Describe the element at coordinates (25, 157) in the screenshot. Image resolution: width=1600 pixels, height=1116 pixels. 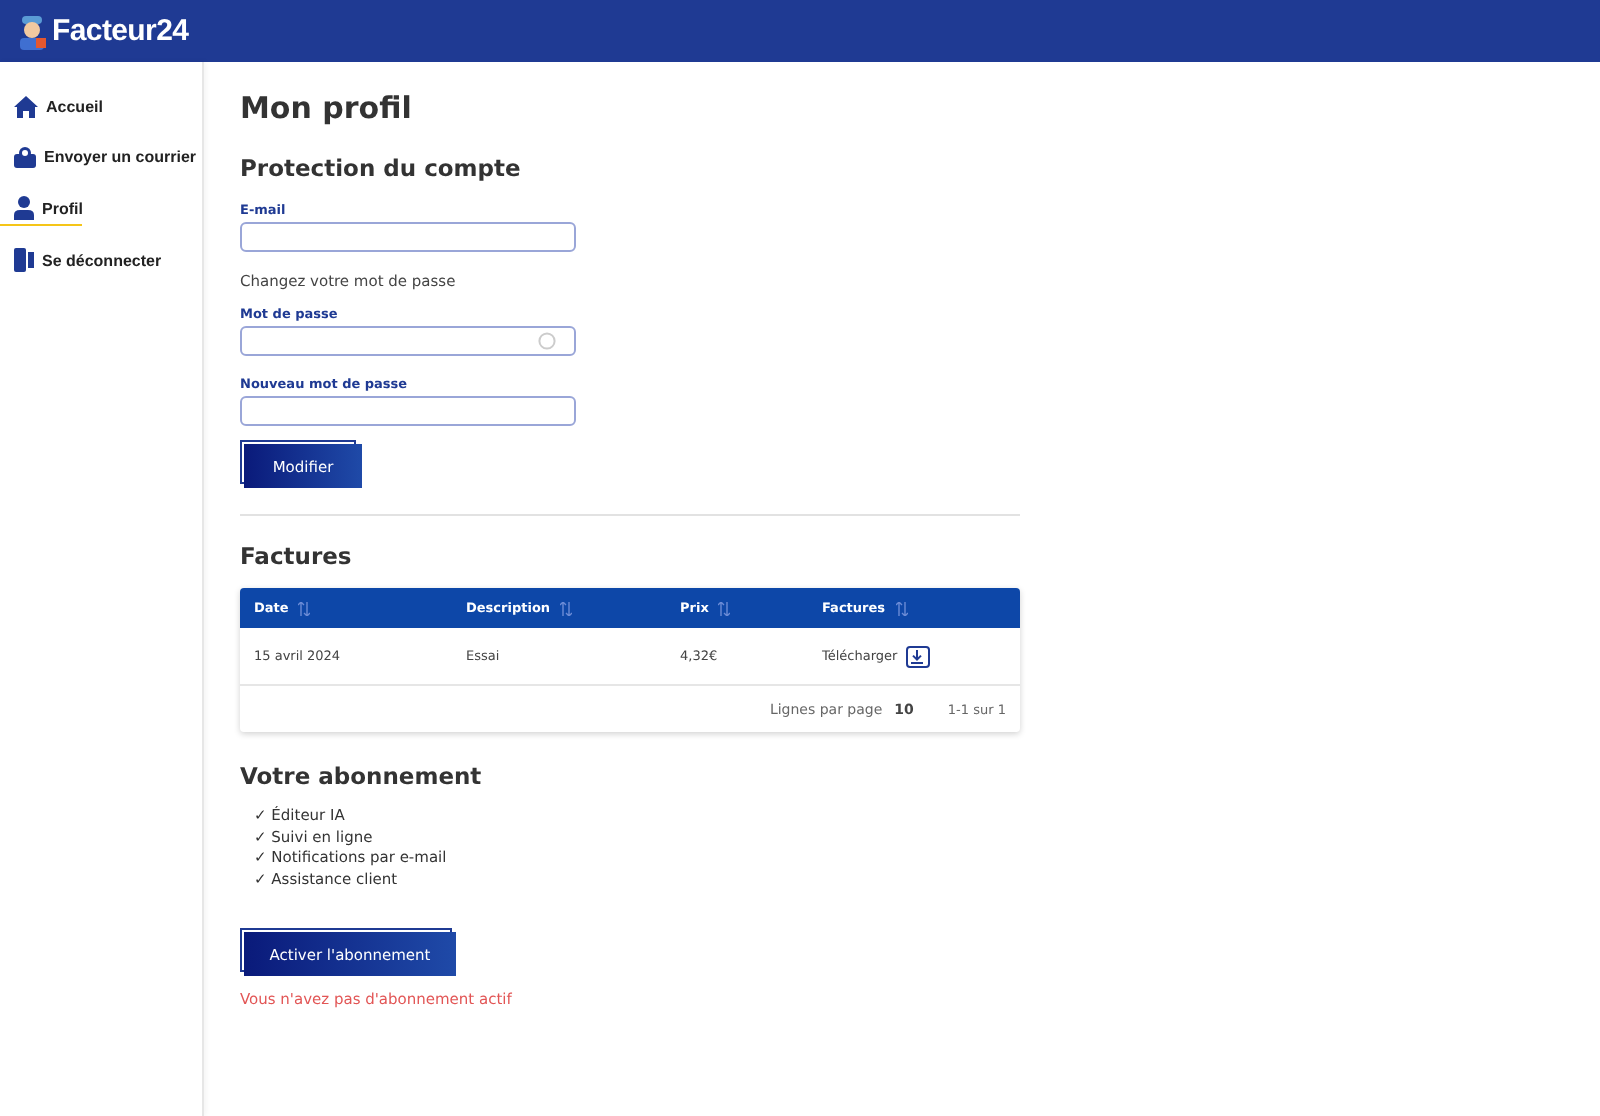
I see `mail-icon` at that location.